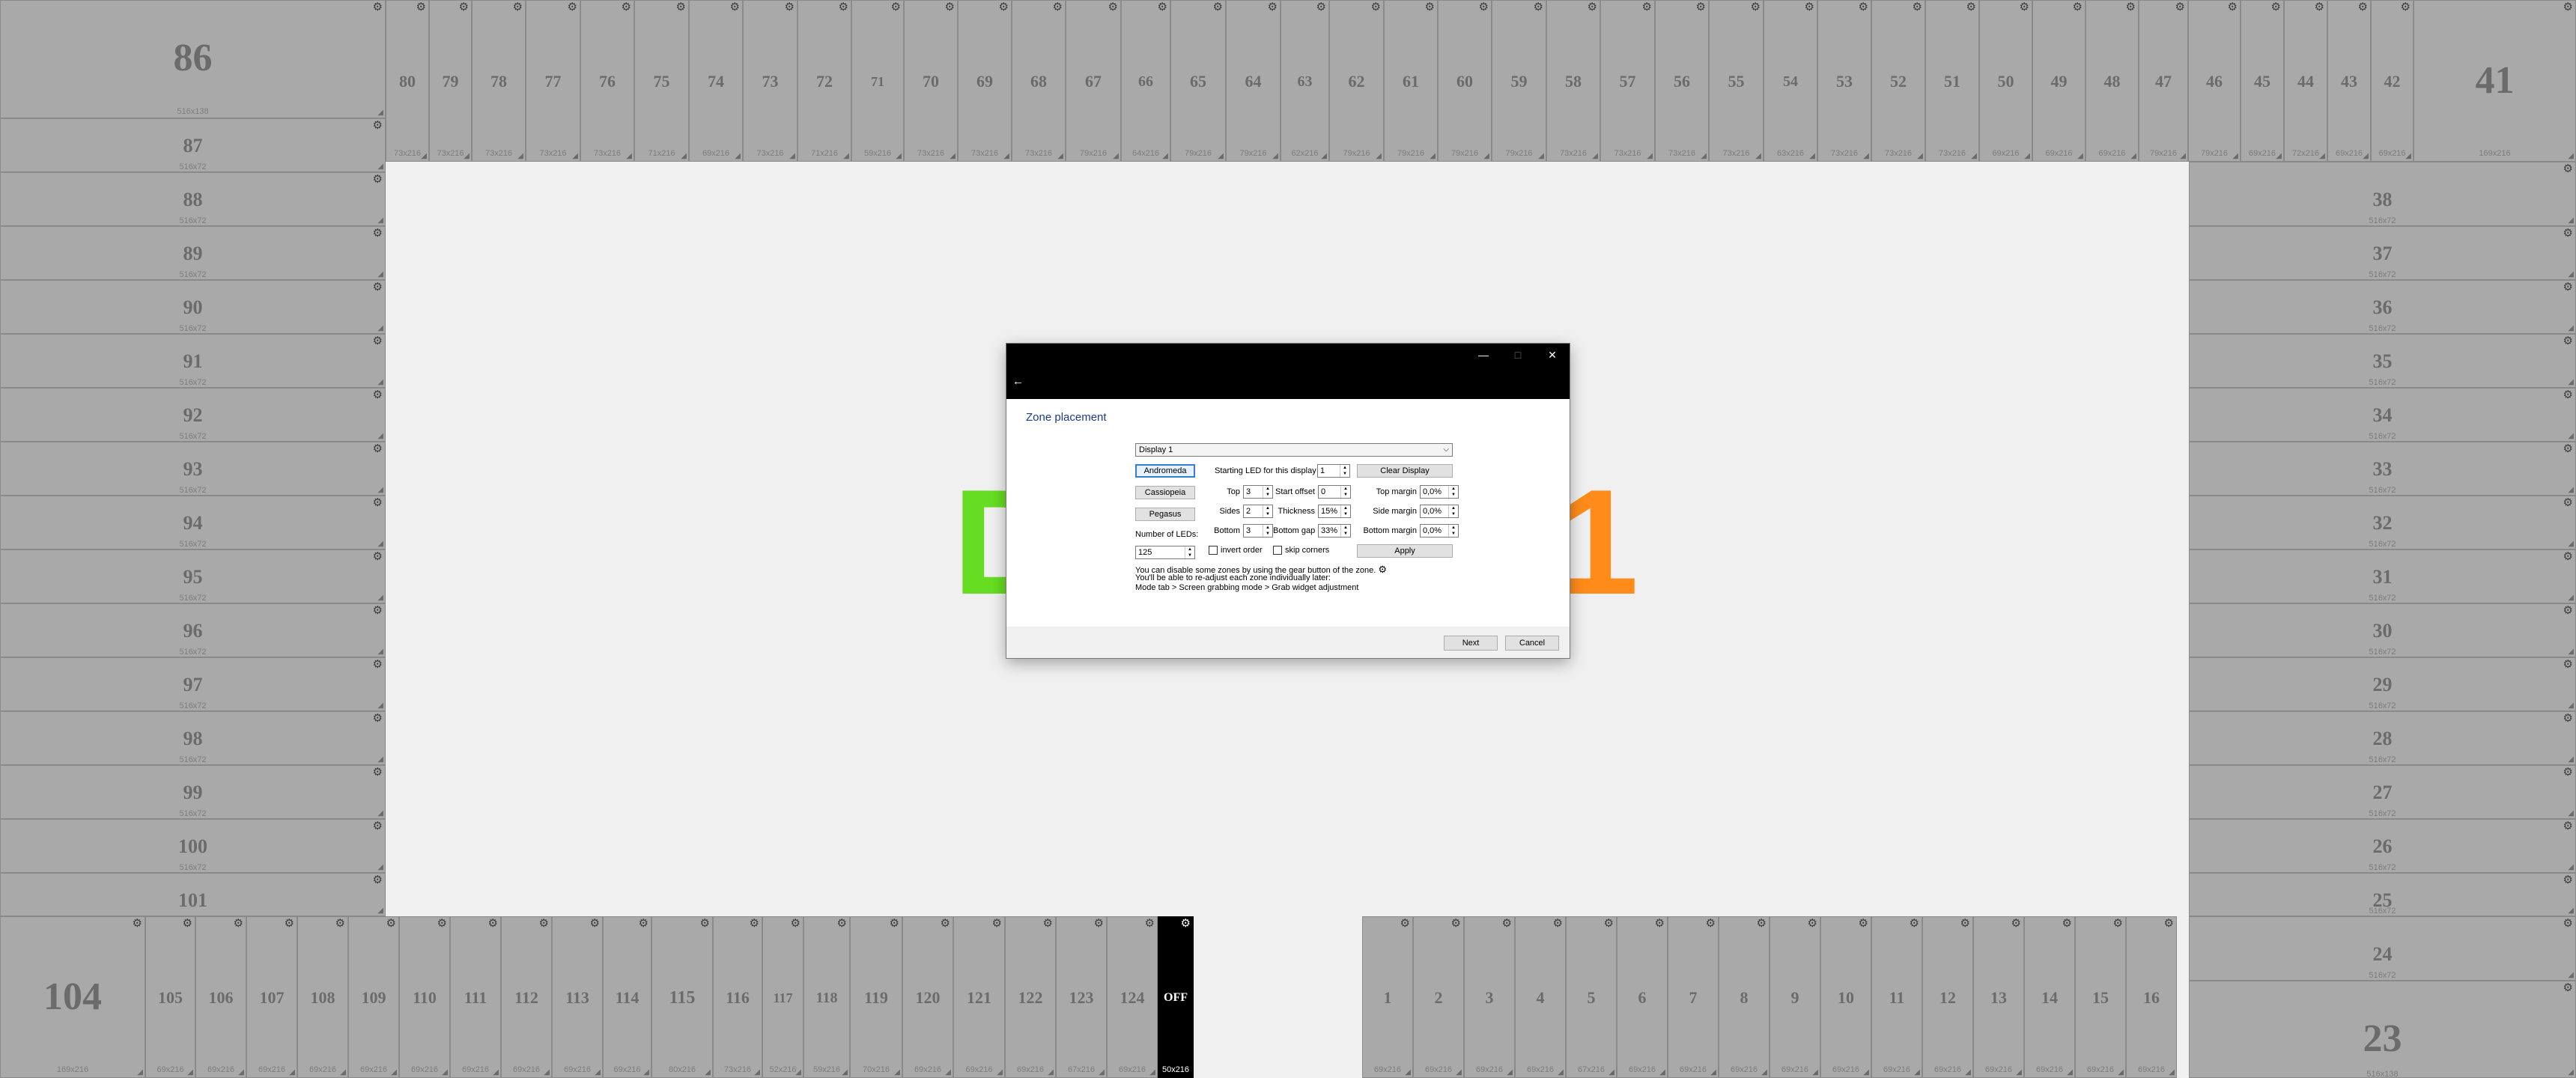  I want to click on zone-tile: ⚙ 61 79x216 ◢, so click(1411, 81).